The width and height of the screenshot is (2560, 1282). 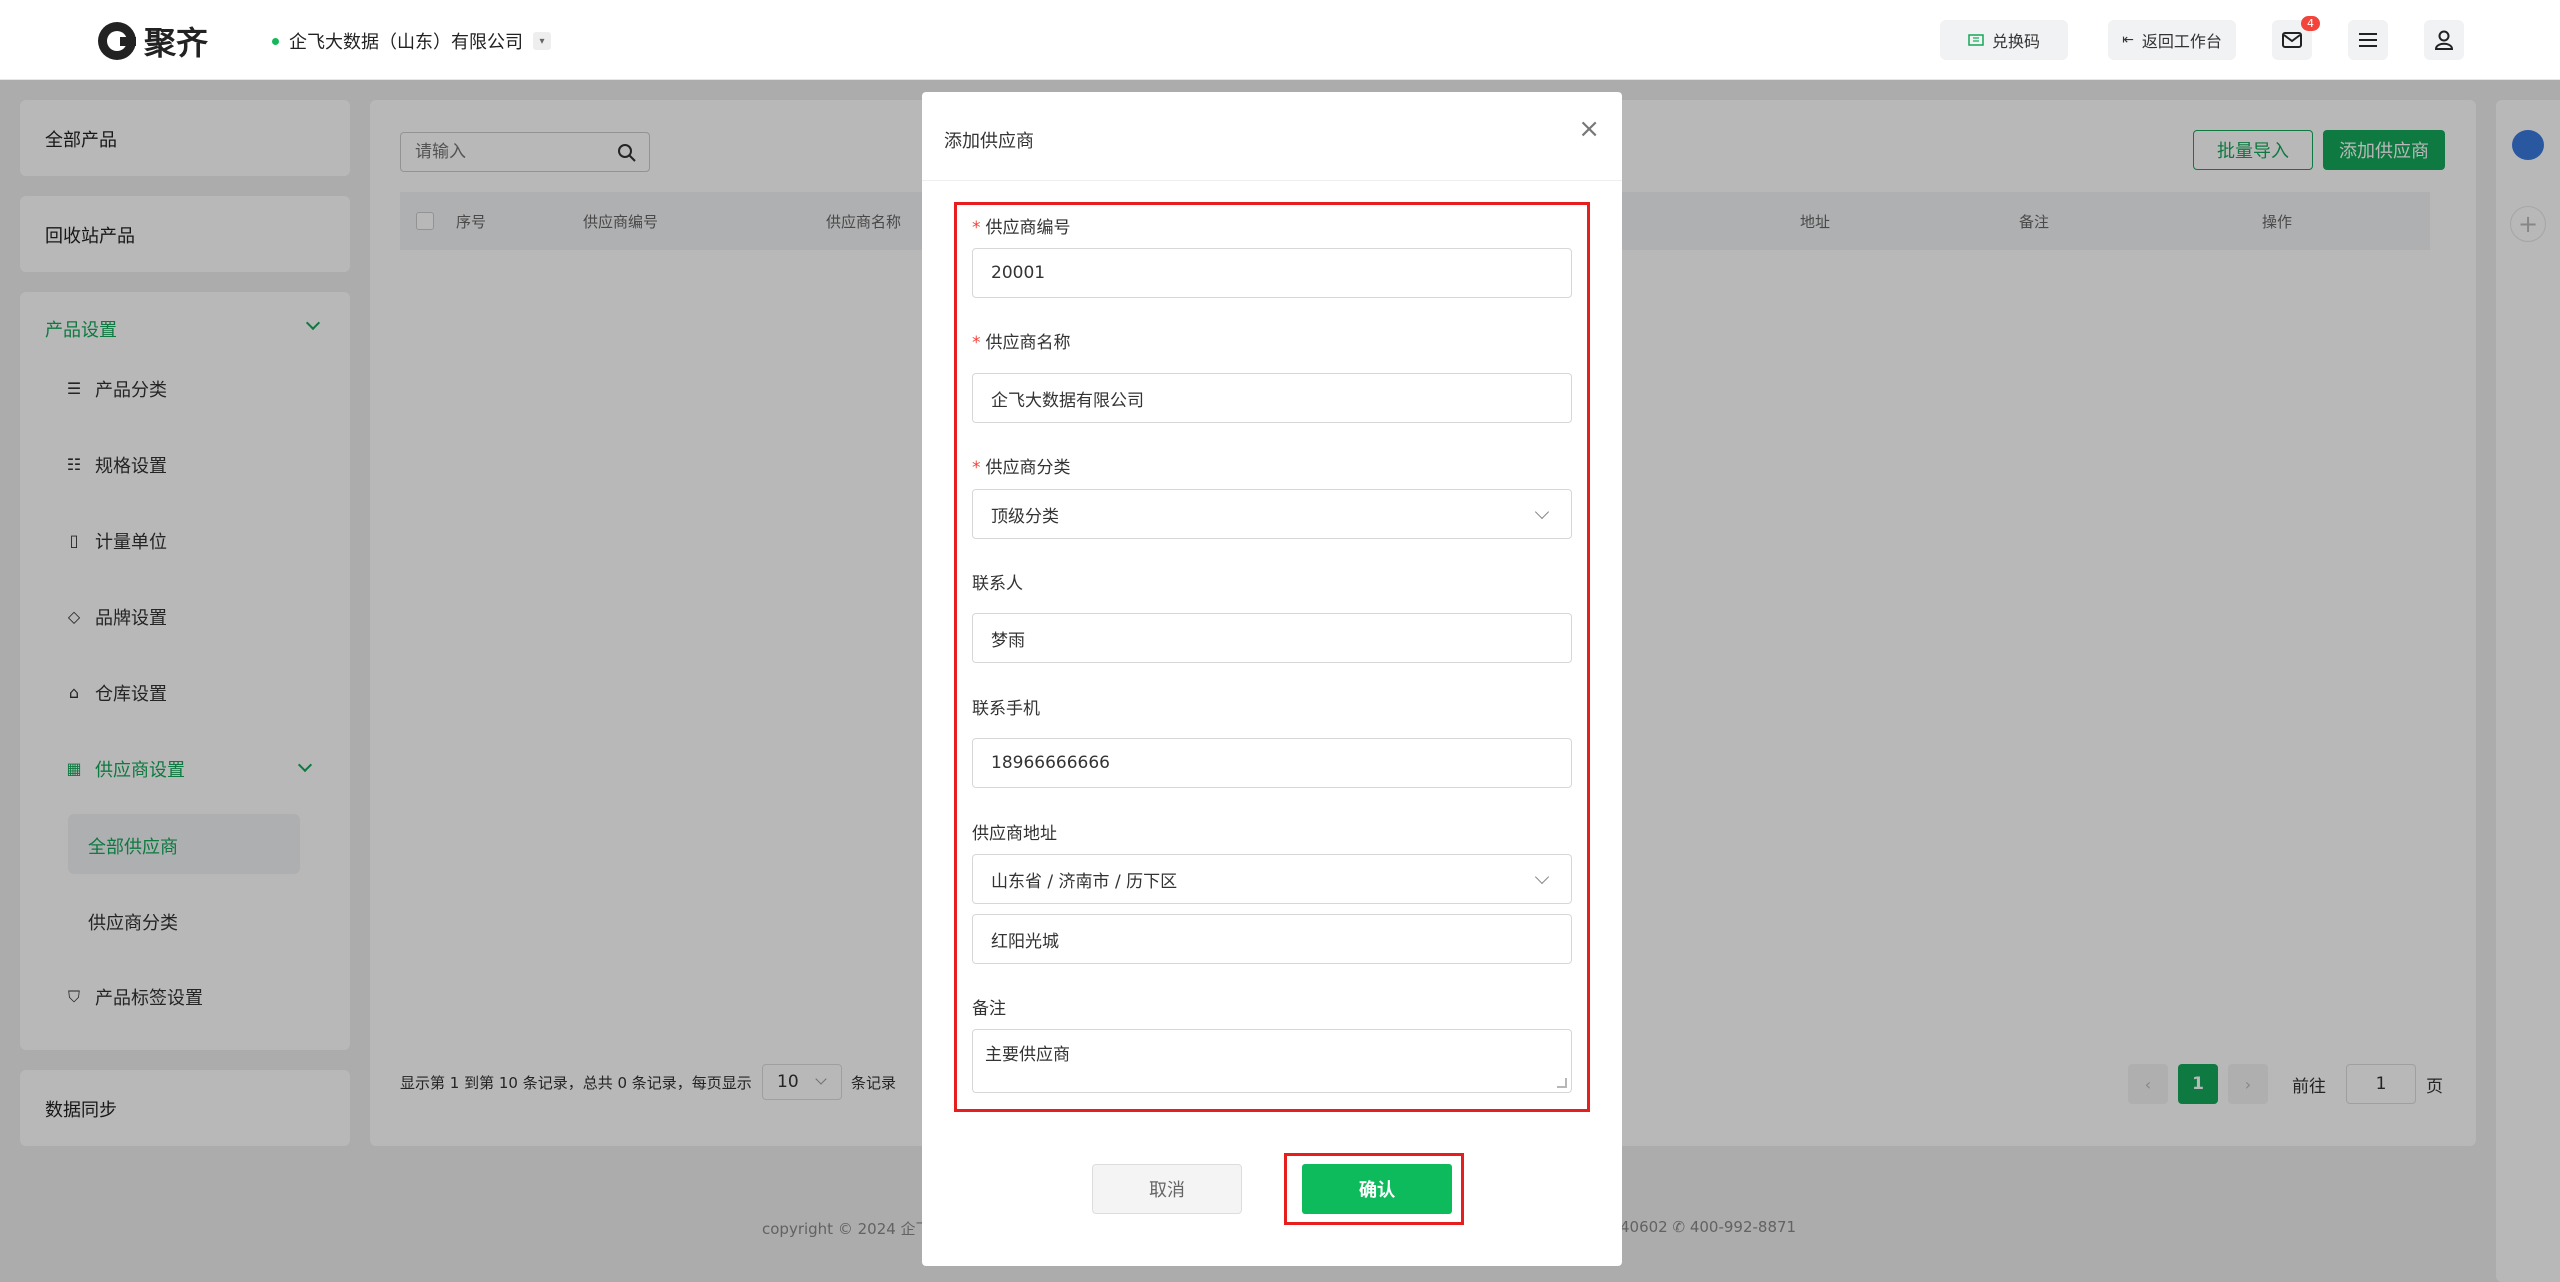 I want to click on logo-icon, so click(x=117, y=41).